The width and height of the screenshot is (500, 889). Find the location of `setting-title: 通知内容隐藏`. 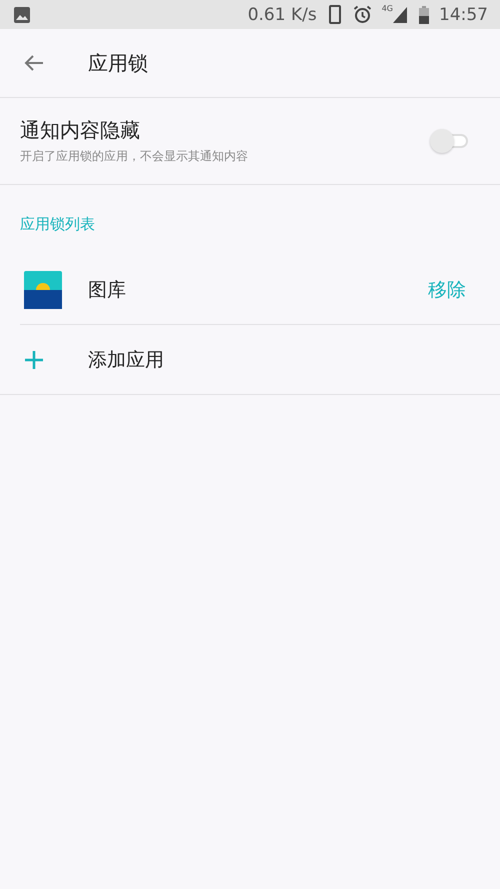

setting-title: 通知内容隐藏 is located at coordinates (80, 130).